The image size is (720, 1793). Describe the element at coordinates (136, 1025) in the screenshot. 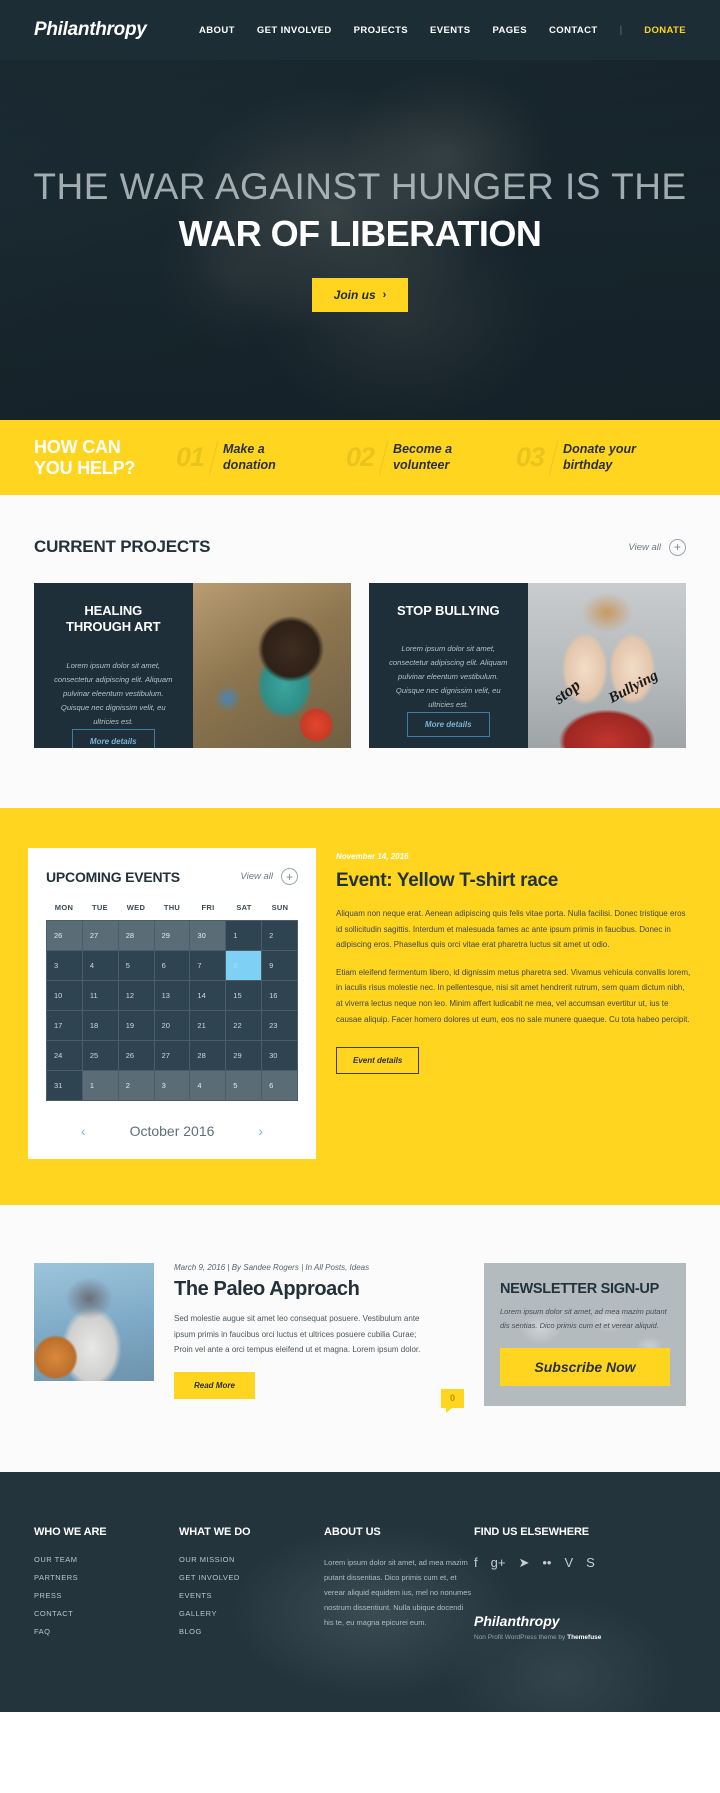

I see `calendar-day-cell: 19` at that location.